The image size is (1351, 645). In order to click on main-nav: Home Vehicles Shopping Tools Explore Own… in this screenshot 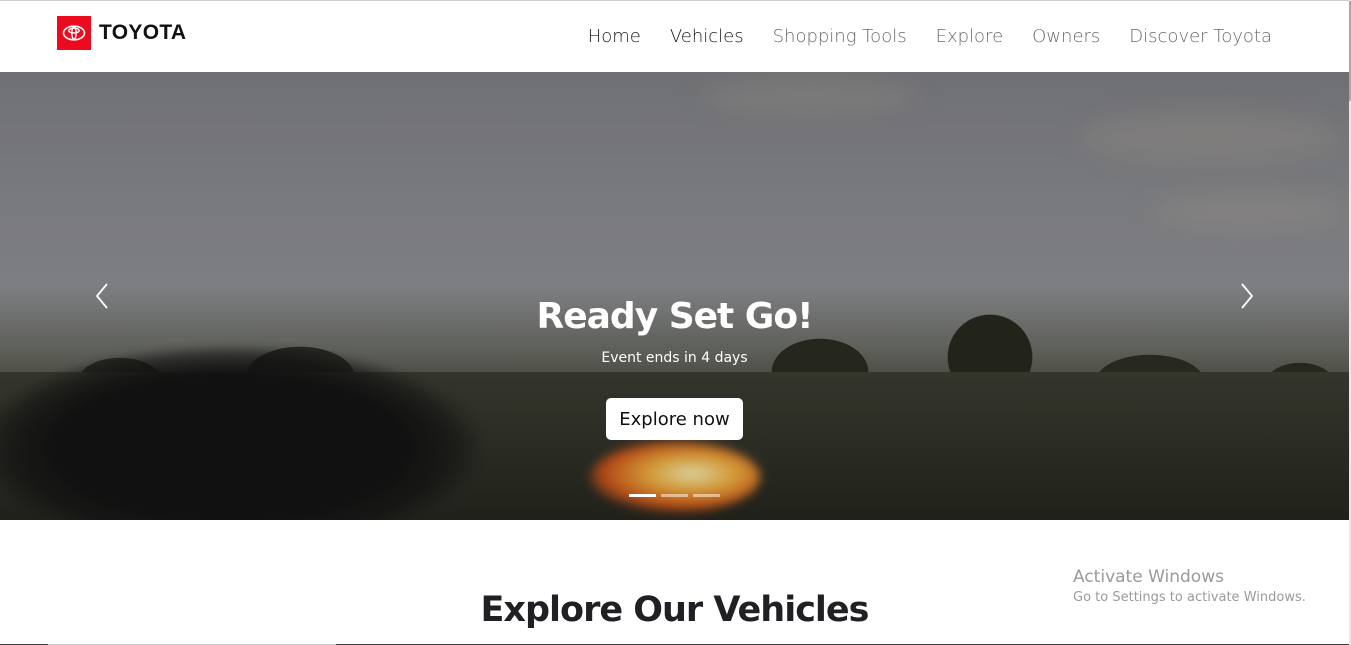, I will do `click(915, 36)`.